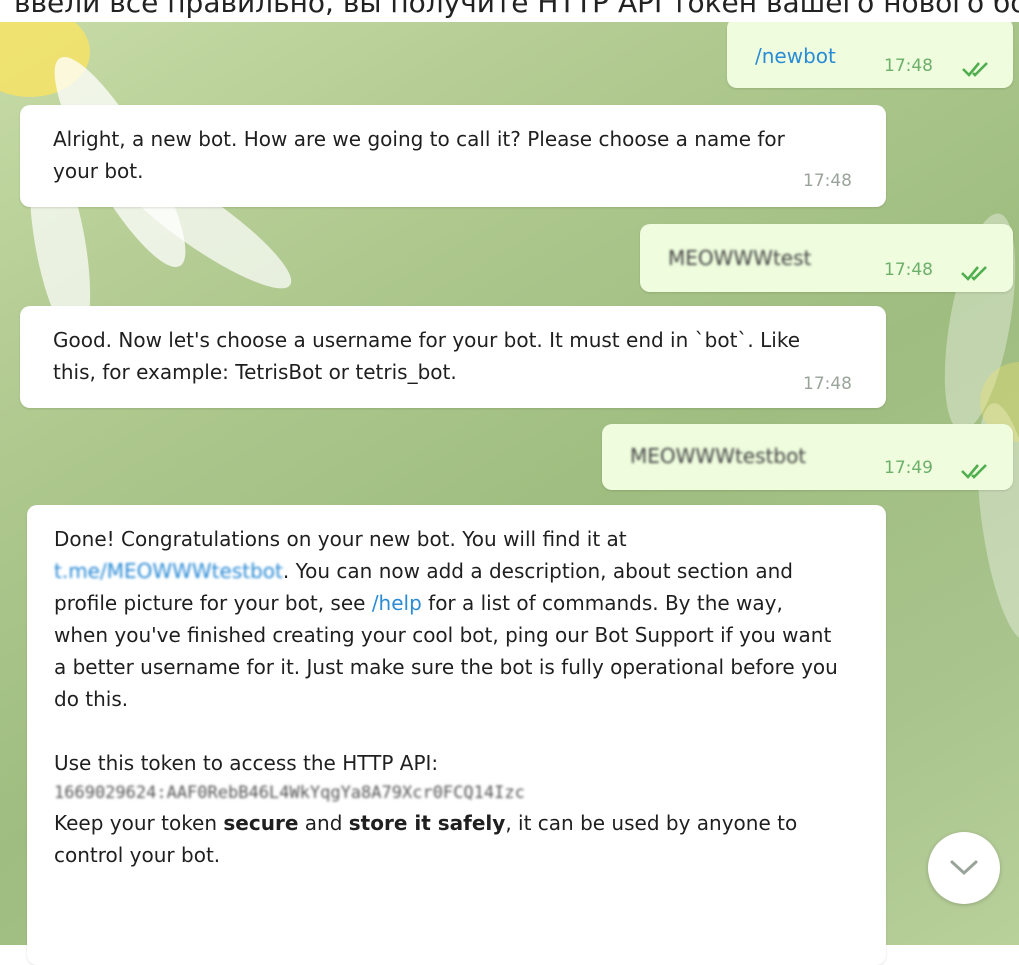 The height and width of the screenshot is (965, 1019). Describe the element at coordinates (718, 456) in the screenshot. I see `bot-username-text: MEOWWWtestbot` at that location.